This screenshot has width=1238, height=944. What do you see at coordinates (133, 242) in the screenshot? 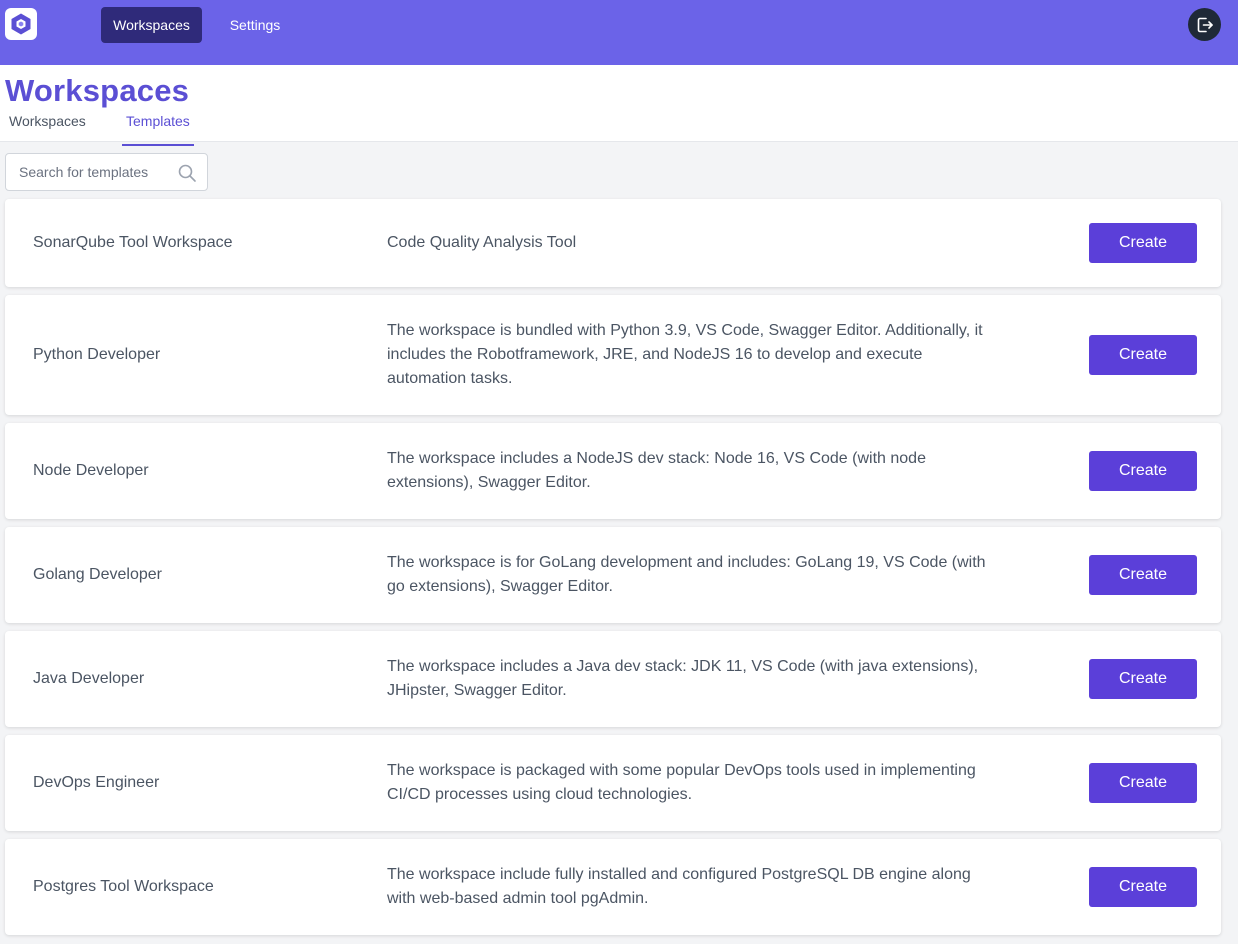
I see `template-name: SonarQube Tool Workspace` at bounding box center [133, 242].